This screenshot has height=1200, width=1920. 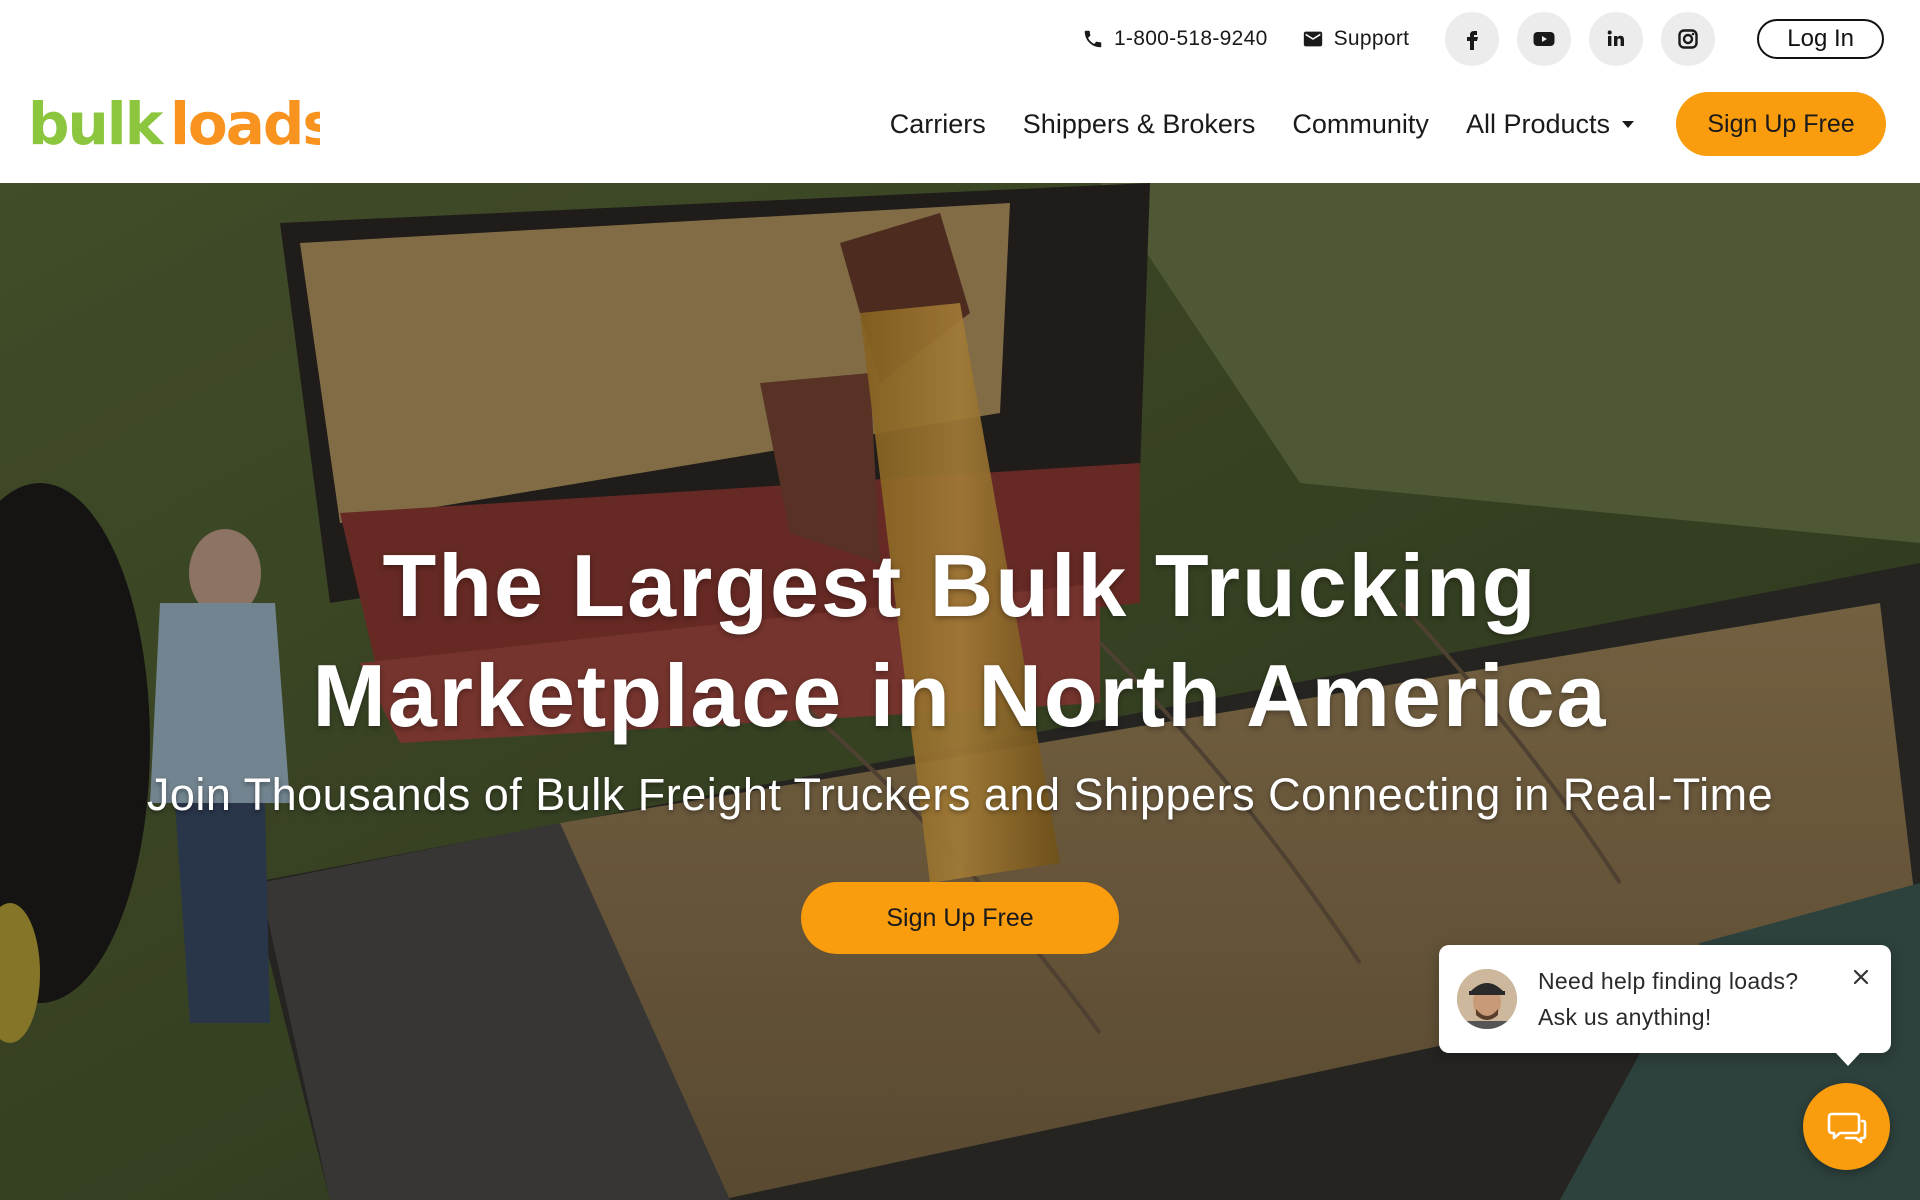 I want to click on facebook-link, so click(x=1472, y=39).